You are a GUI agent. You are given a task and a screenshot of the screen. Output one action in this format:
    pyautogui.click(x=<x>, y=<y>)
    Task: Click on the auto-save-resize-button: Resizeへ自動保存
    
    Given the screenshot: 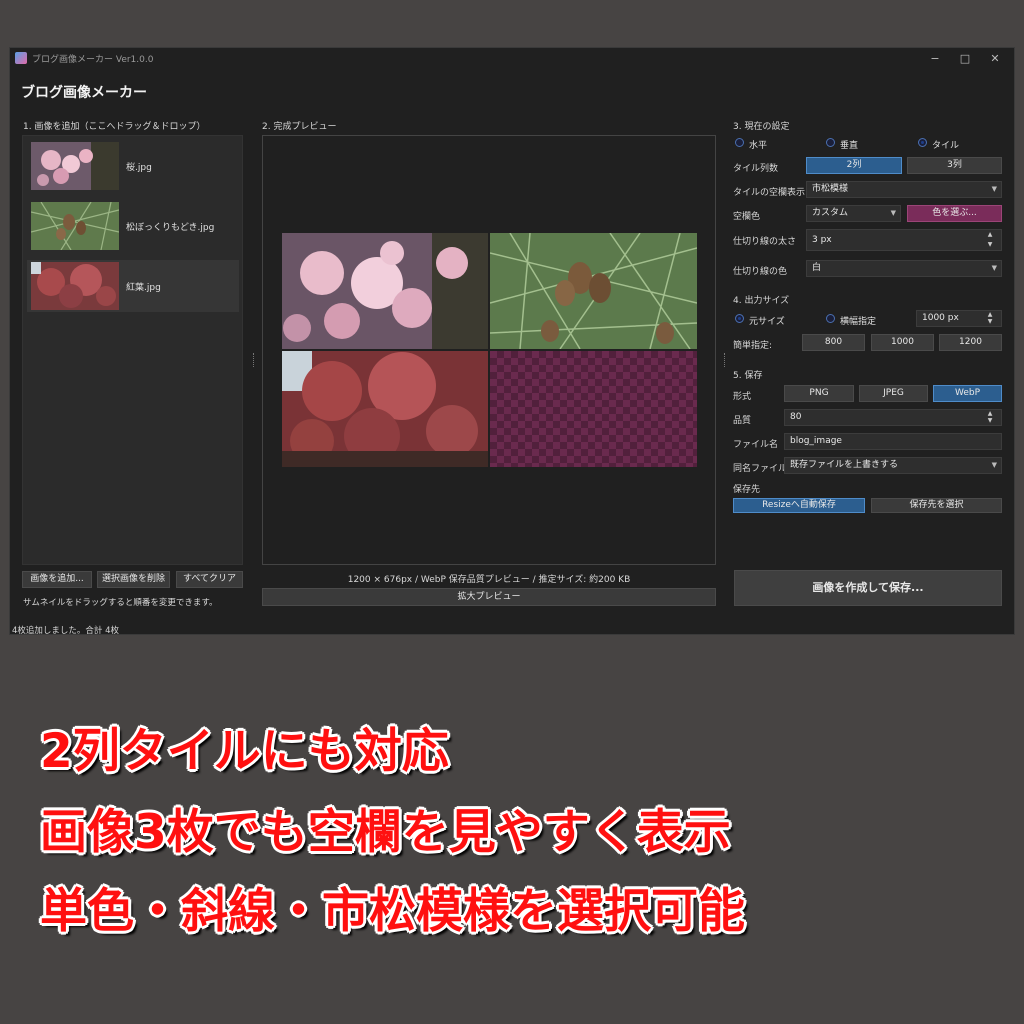 What is the action you would take?
    pyautogui.click(x=799, y=505)
    